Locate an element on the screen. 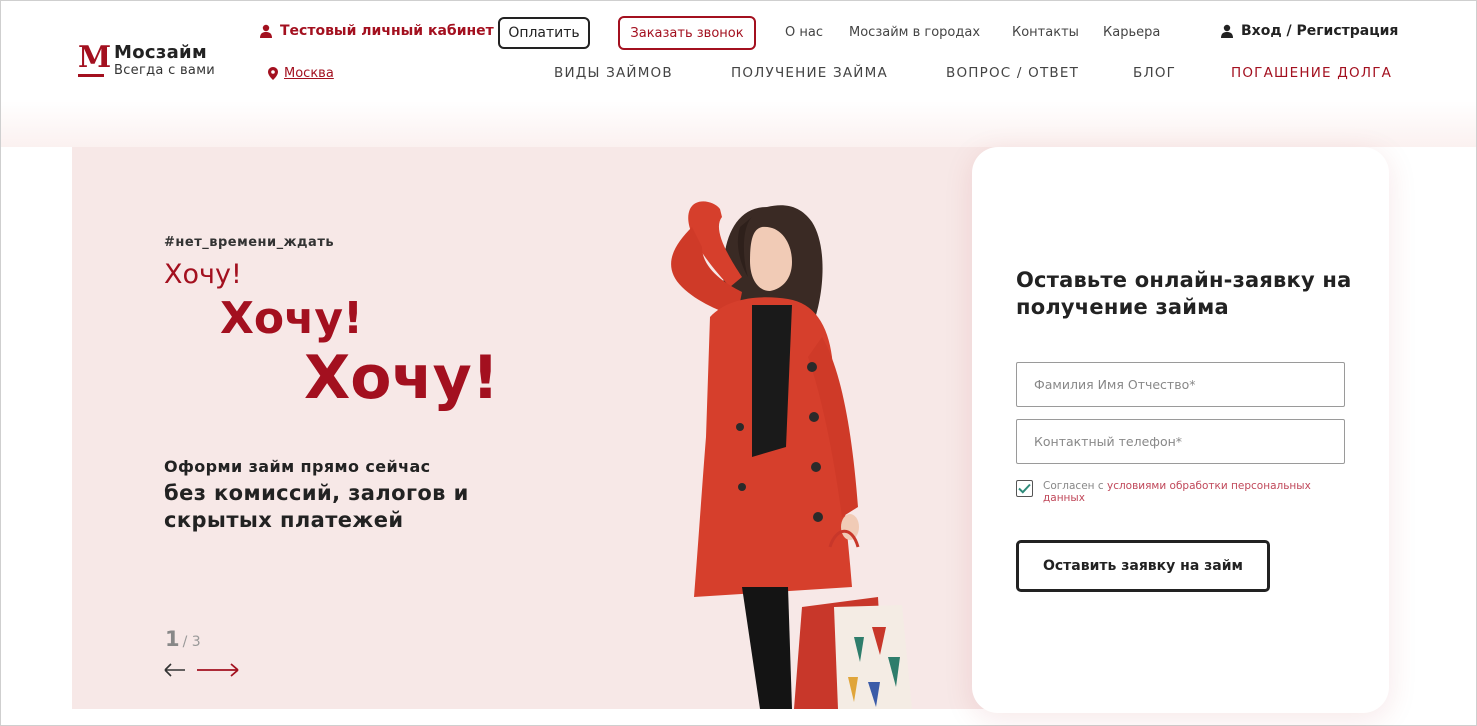  city-selector: Москва is located at coordinates (301, 73).